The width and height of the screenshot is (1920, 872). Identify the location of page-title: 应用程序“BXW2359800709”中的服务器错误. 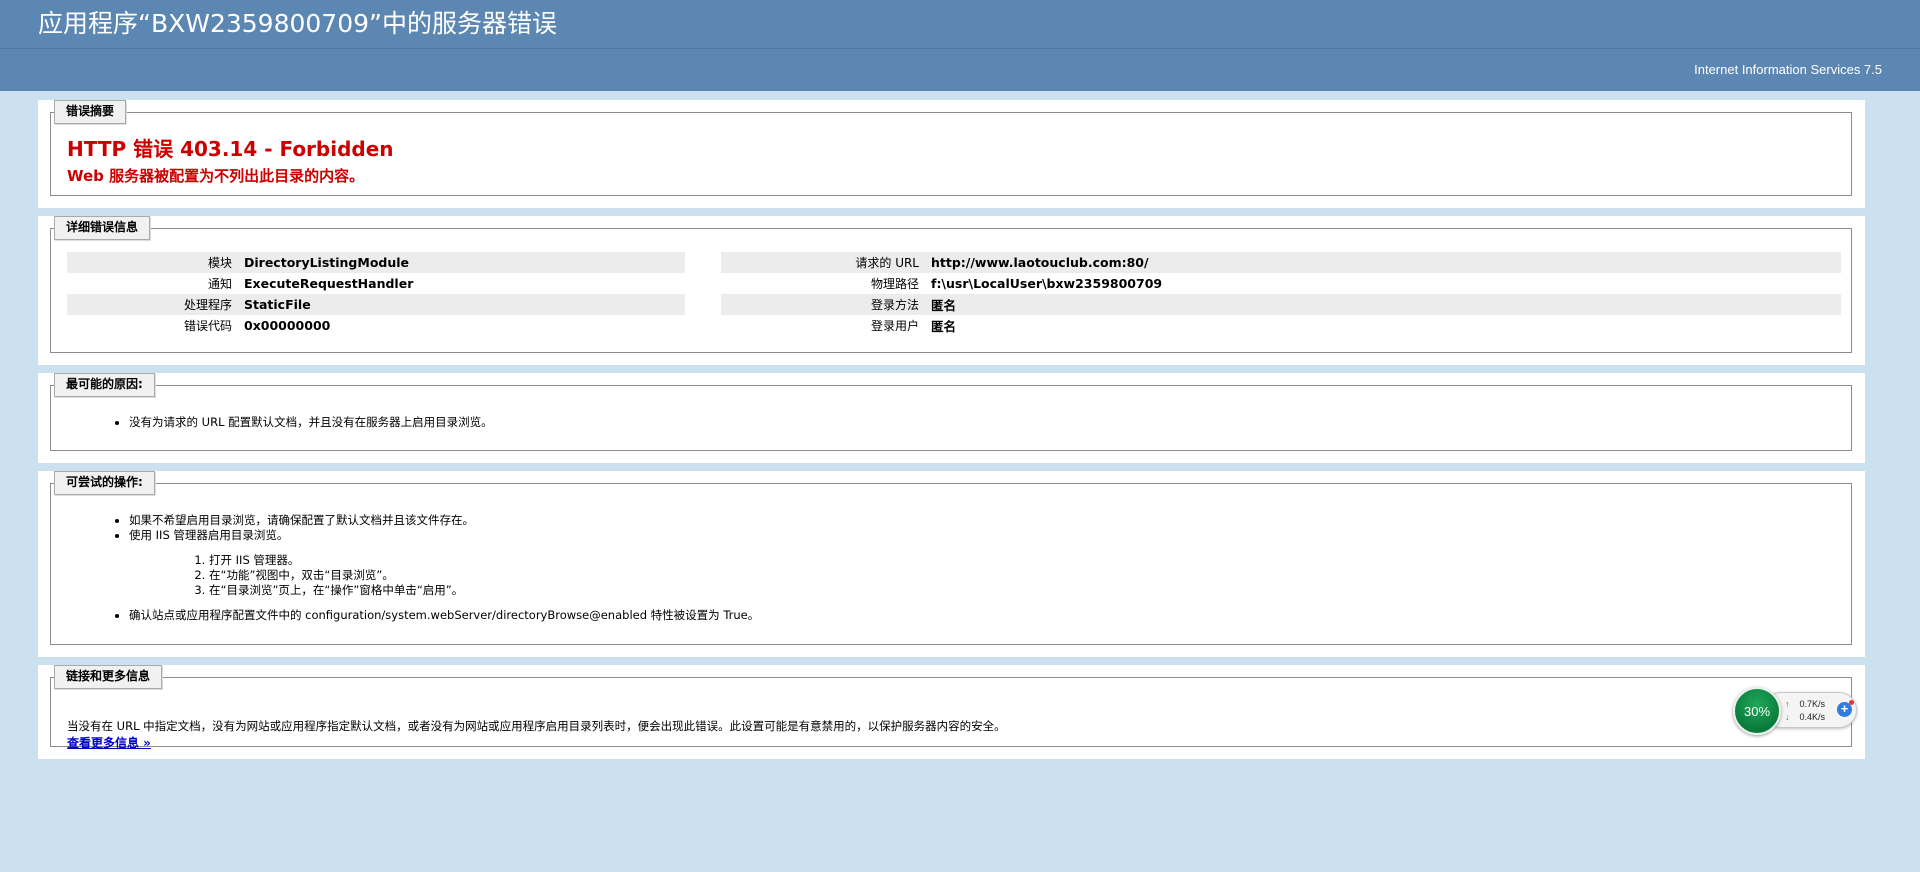
(297, 23).